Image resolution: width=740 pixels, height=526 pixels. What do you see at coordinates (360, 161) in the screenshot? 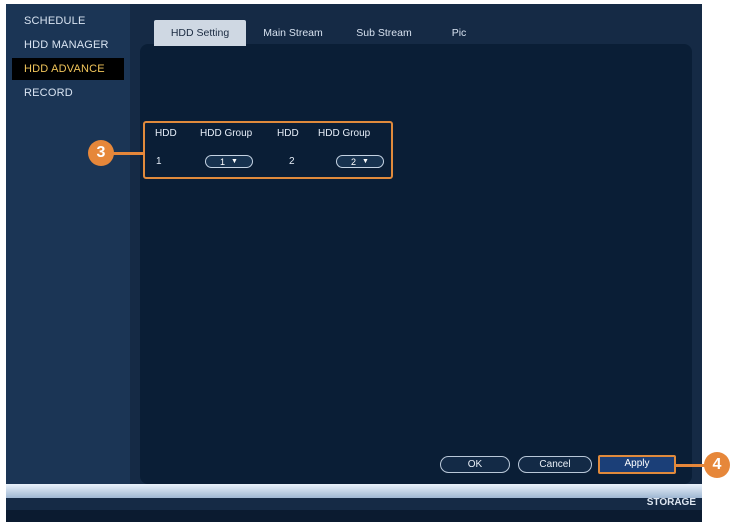
I see `hdd-group-select-2: 2 ▼` at bounding box center [360, 161].